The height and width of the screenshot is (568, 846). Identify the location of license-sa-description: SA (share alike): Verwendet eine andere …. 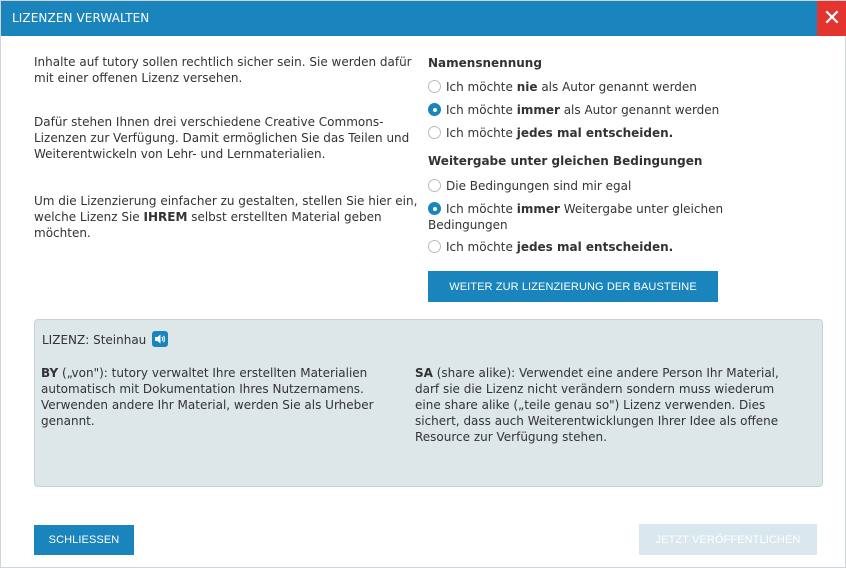
(605, 405).